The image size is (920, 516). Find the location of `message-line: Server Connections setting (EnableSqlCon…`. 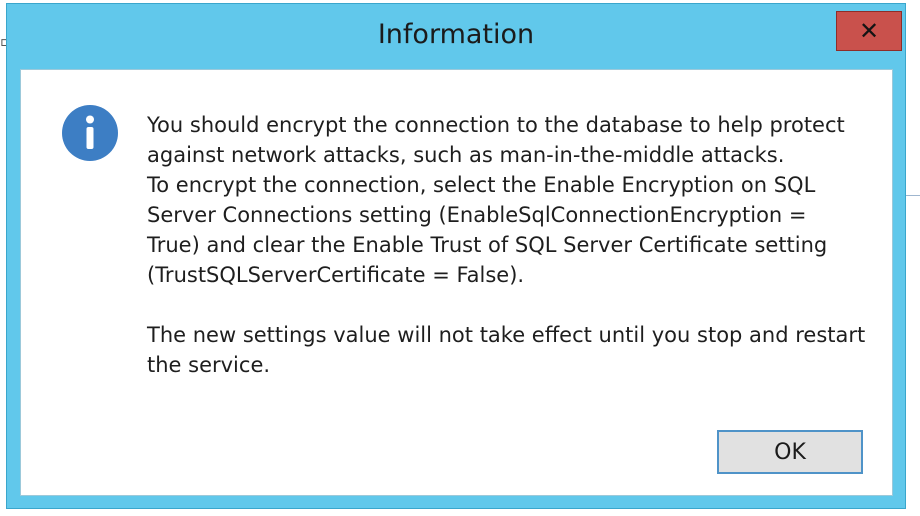

message-line: Server Connections setting (EnableSqlCon… is located at coordinates (477, 215).